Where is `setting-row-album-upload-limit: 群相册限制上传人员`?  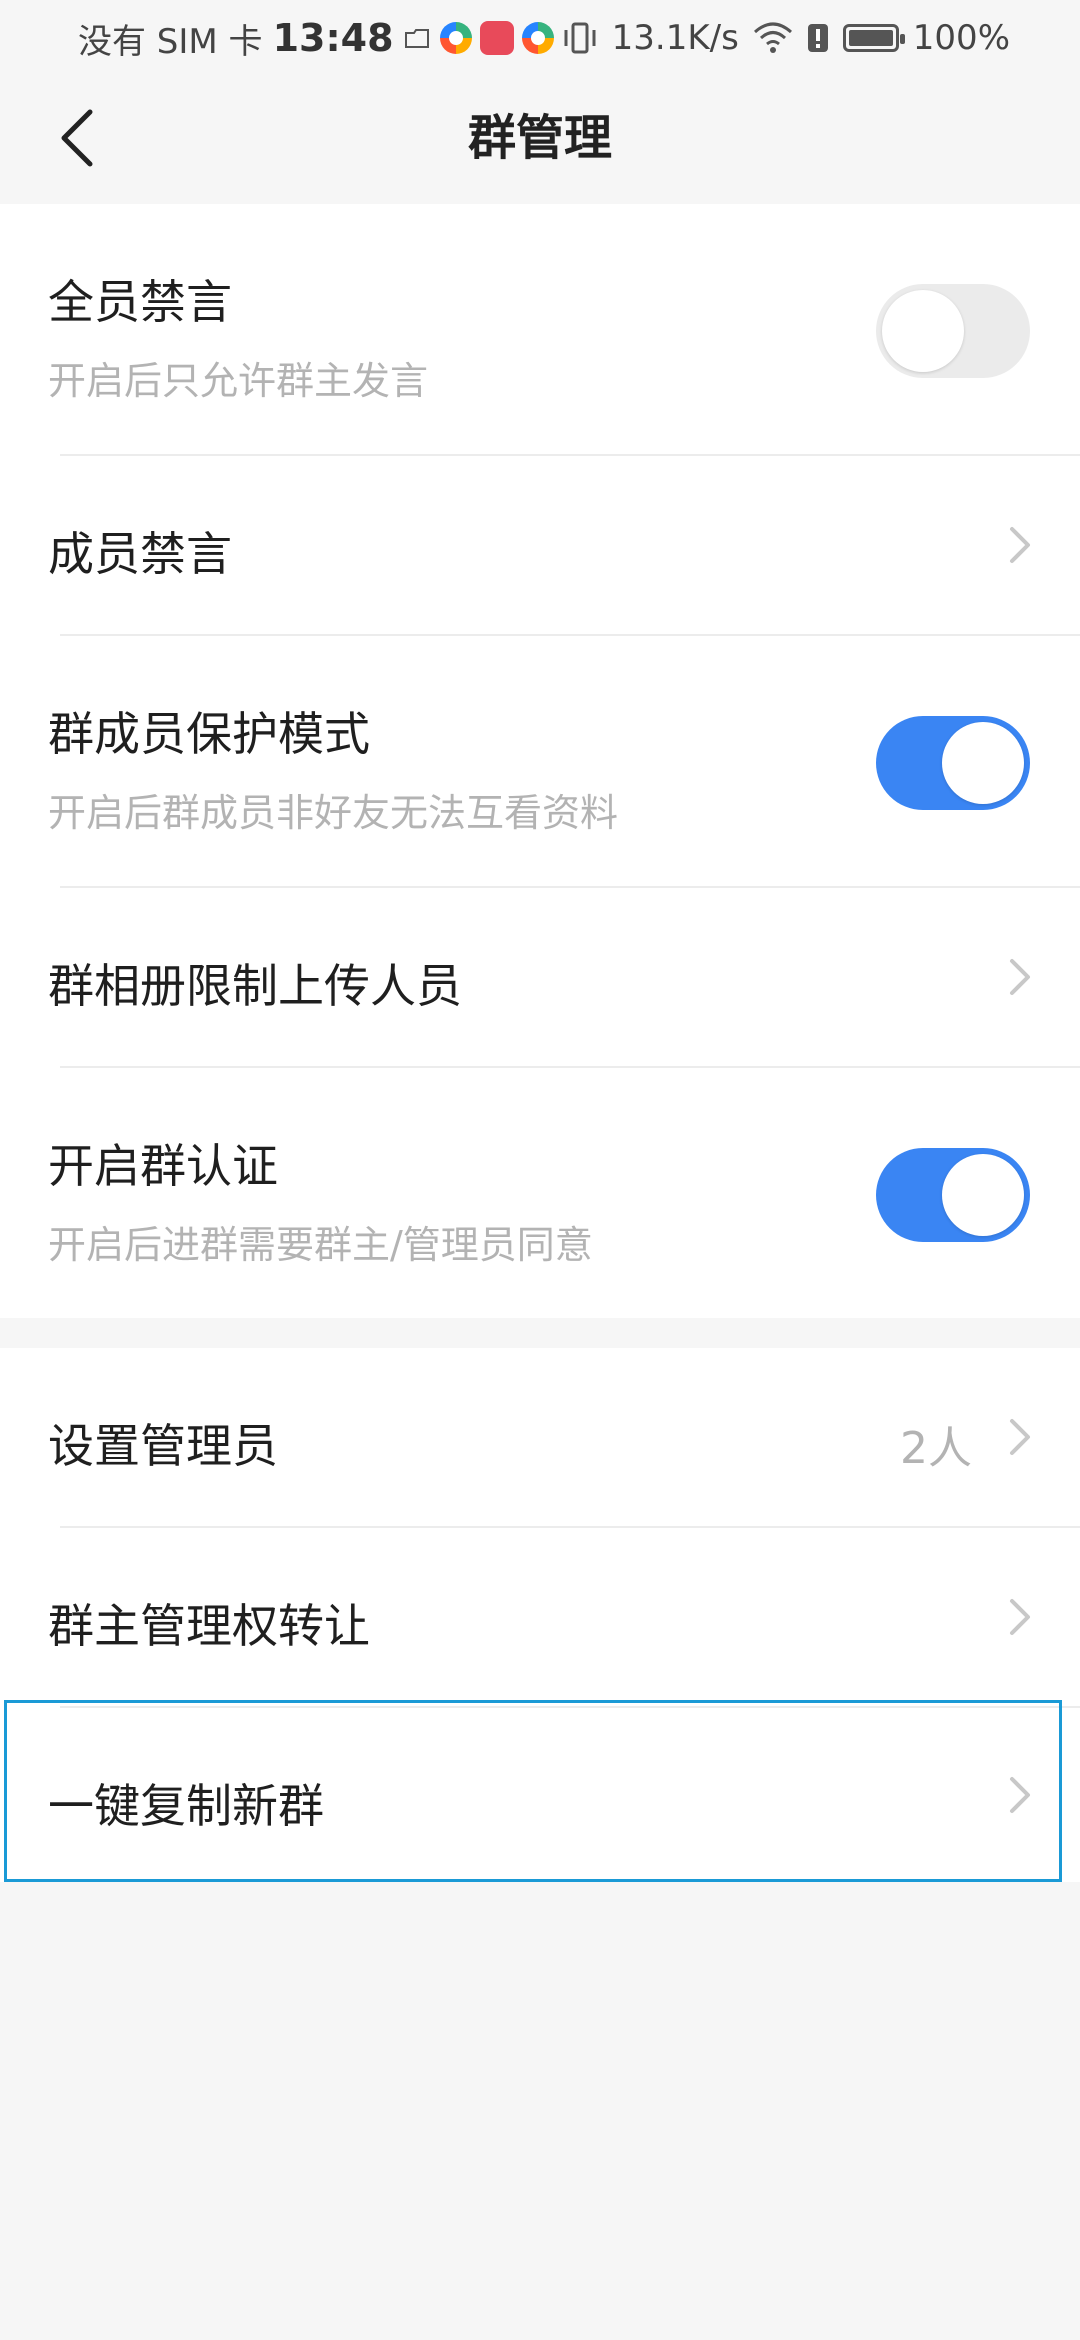
setting-row-album-upload-limit: 群相册限制上传人员 is located at coordinates (540, 977).